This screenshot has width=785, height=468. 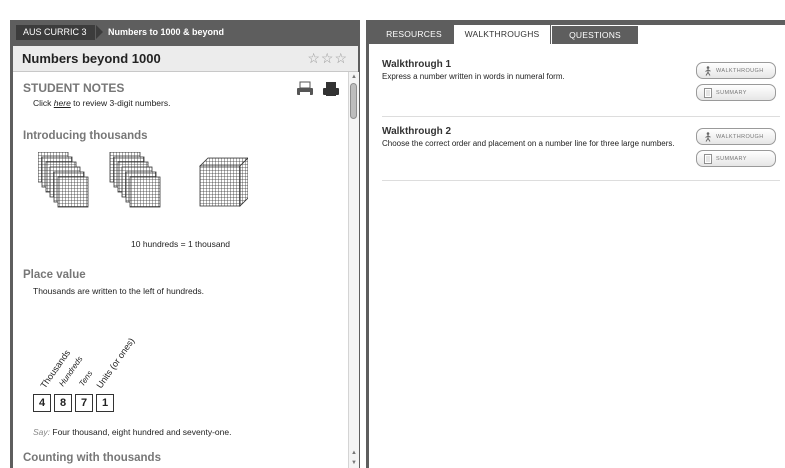 I want to click on digit-box: 8, so click(x=63, y=403).